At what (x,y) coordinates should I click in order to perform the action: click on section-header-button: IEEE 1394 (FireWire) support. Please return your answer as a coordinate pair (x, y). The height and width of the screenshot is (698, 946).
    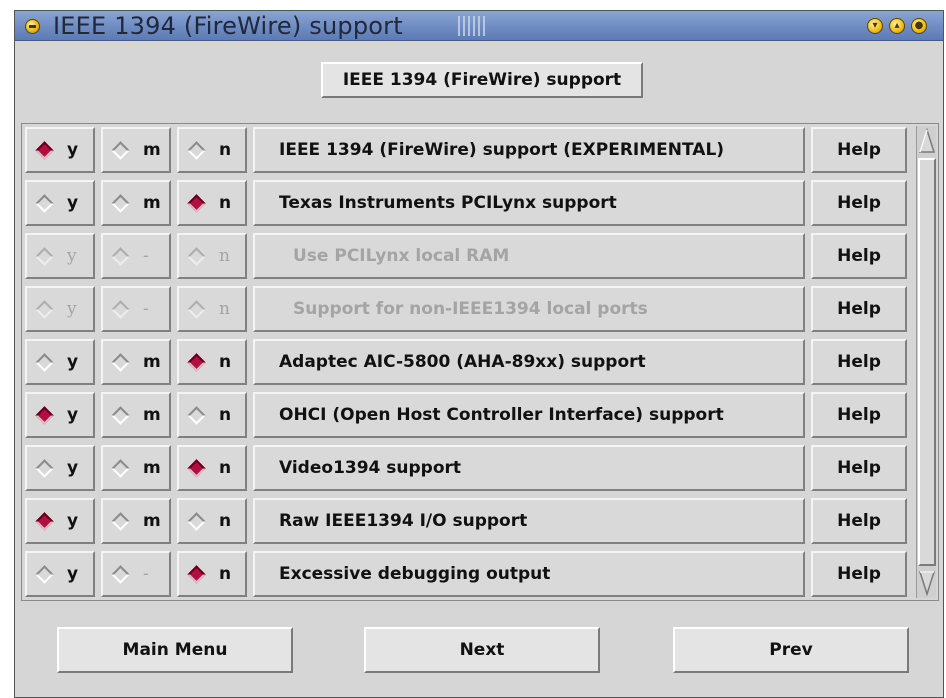
    Looking at the image, I should click on (482, 80).